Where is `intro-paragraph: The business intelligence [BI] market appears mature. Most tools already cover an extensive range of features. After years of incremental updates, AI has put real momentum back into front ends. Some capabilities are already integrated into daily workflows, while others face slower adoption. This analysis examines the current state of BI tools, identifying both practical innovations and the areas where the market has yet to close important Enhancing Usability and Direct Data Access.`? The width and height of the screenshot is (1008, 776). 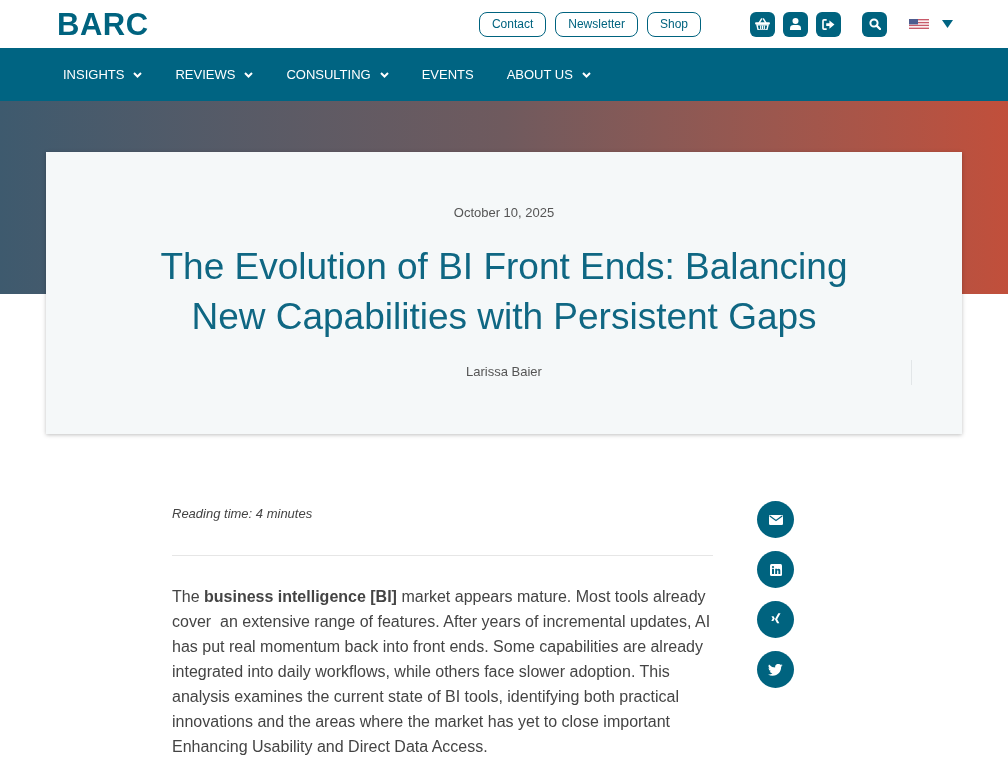 intro-paragraph: The business intelligence [BI] market appears mature. Most tools already cover an extensive range of features. After years of incremental updates, AI has put real momentum back into front ends. Some capabilities are already integrated into daily workflows, while others face slower adoption. This analysis examines the current state of BI tools, identifying both practical innovations and the areas where the market has yet to close important Enhancing Usability and Direct Data Access. is located at coordinates (442, 672).